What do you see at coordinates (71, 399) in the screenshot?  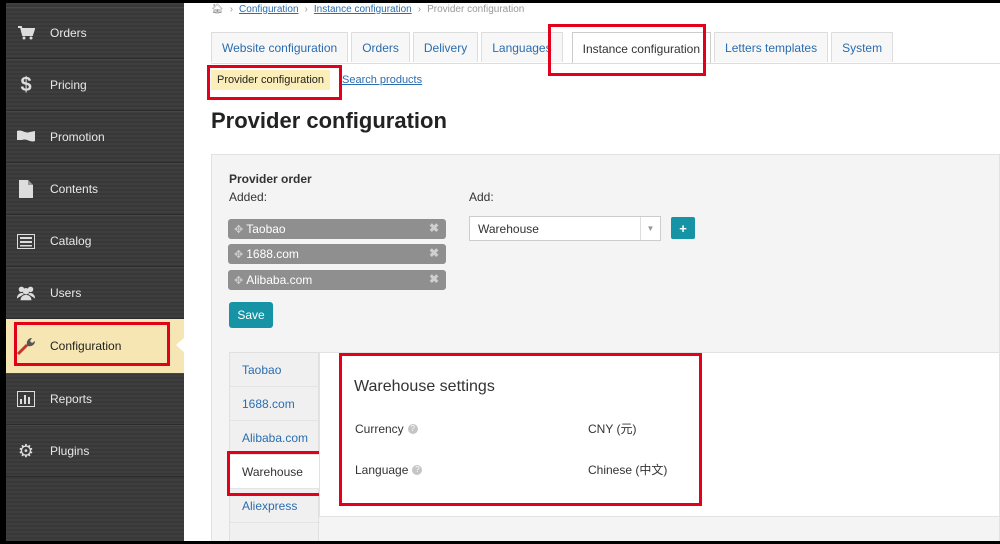 I see `sidebar-item-label: Reports` at bounding box center [71, 399].